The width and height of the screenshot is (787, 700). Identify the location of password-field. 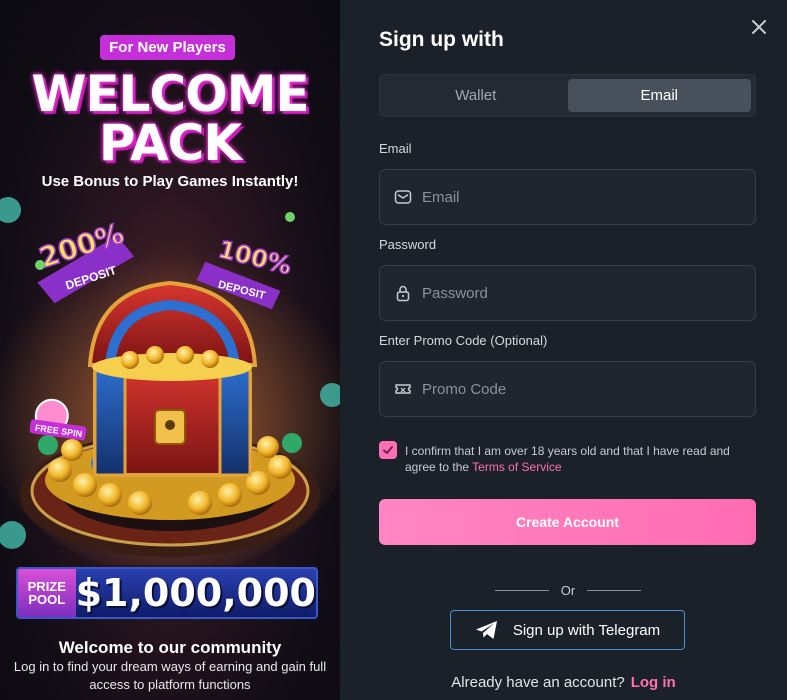
(582, 293).